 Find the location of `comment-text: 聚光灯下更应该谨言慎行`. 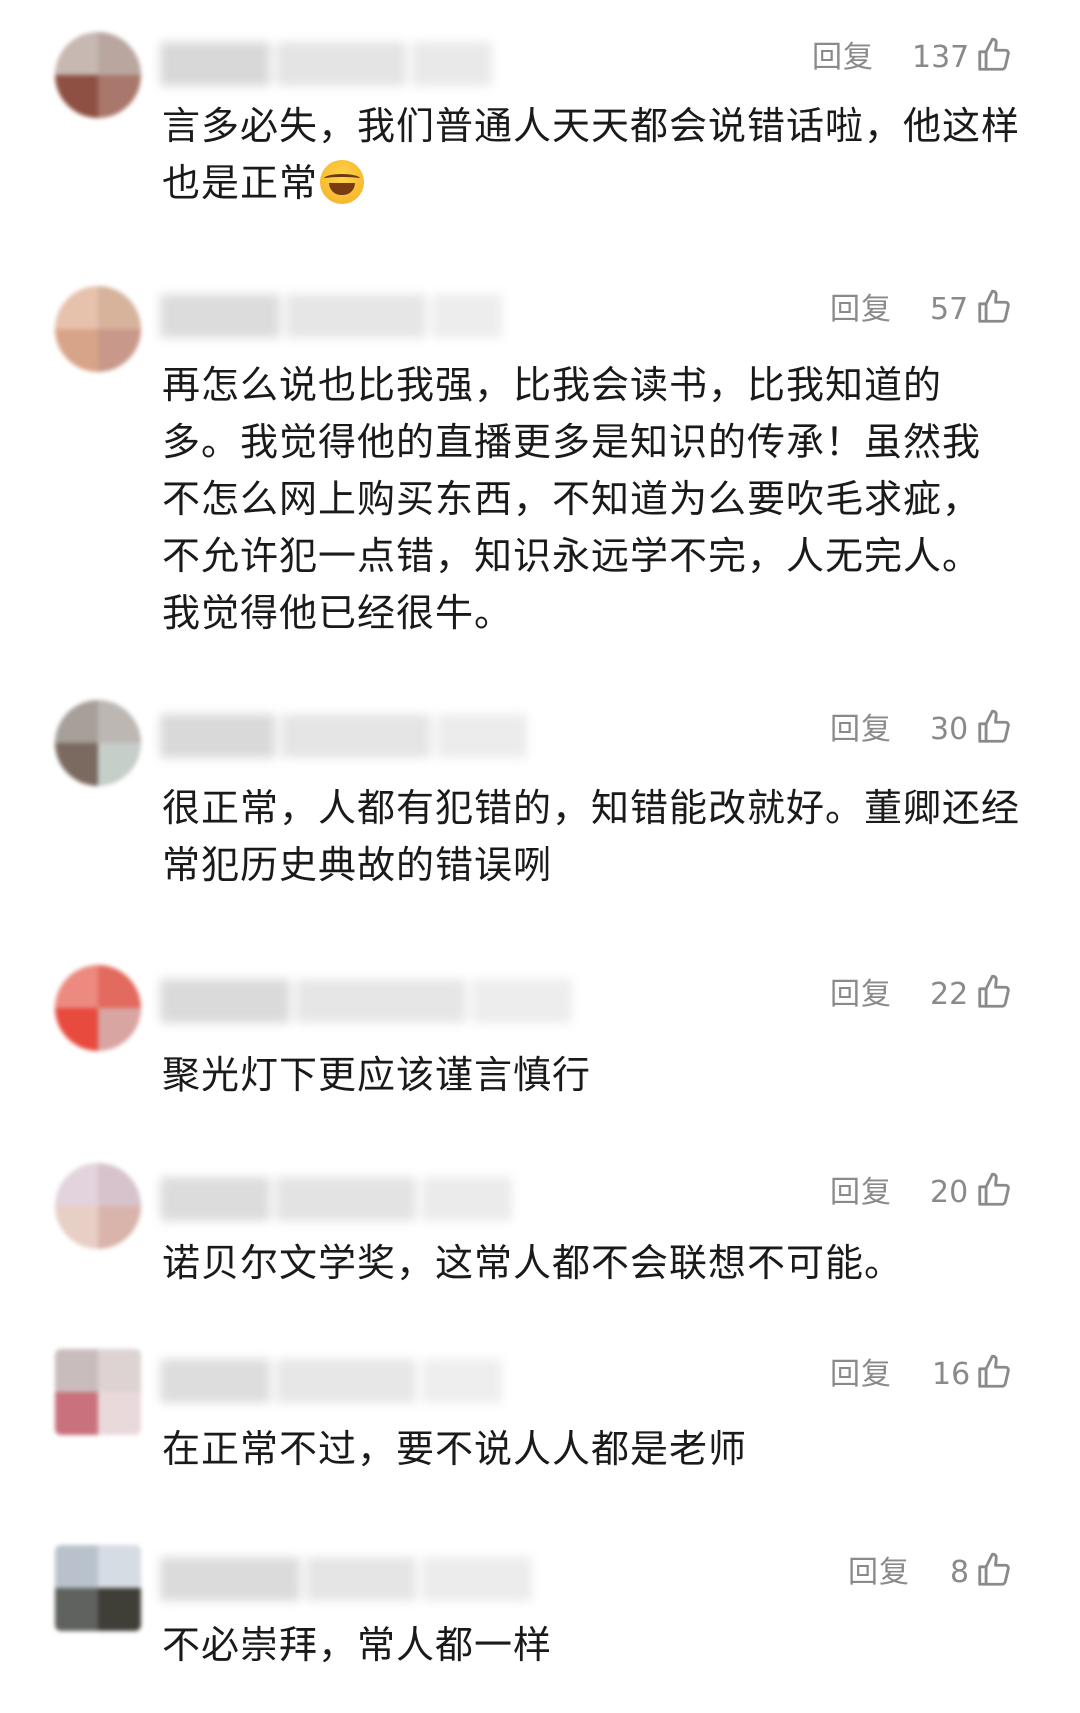

comment-text: 聚光灯下更应该谨言慎行 is located at coordinates (377, 1075).